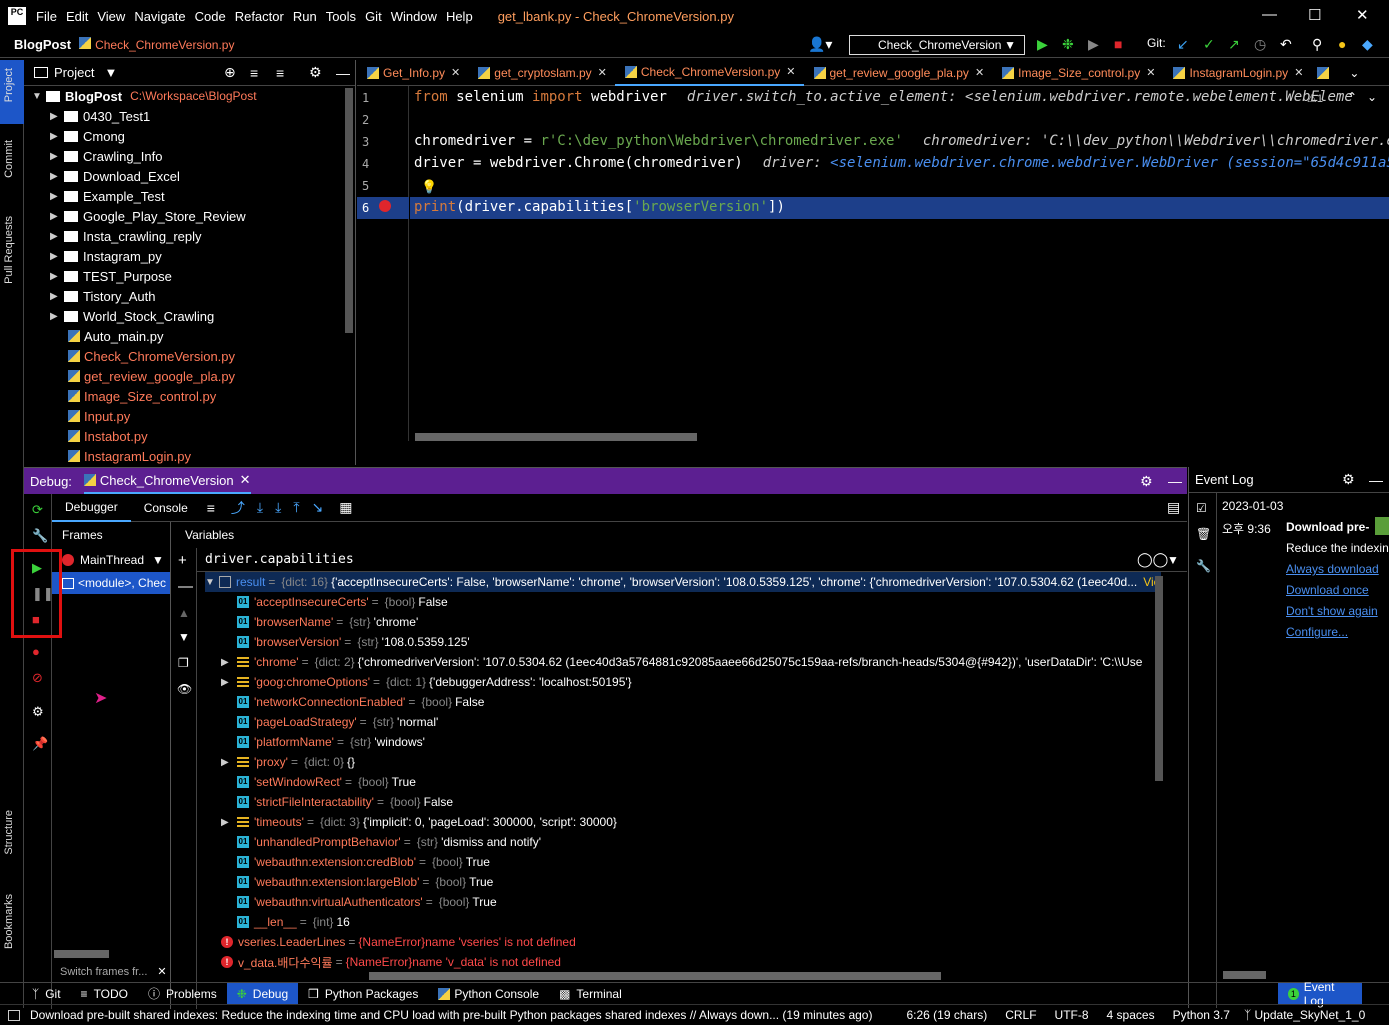  I want to click on tree-folder: ▶ Example_Test, so click(189, 196).